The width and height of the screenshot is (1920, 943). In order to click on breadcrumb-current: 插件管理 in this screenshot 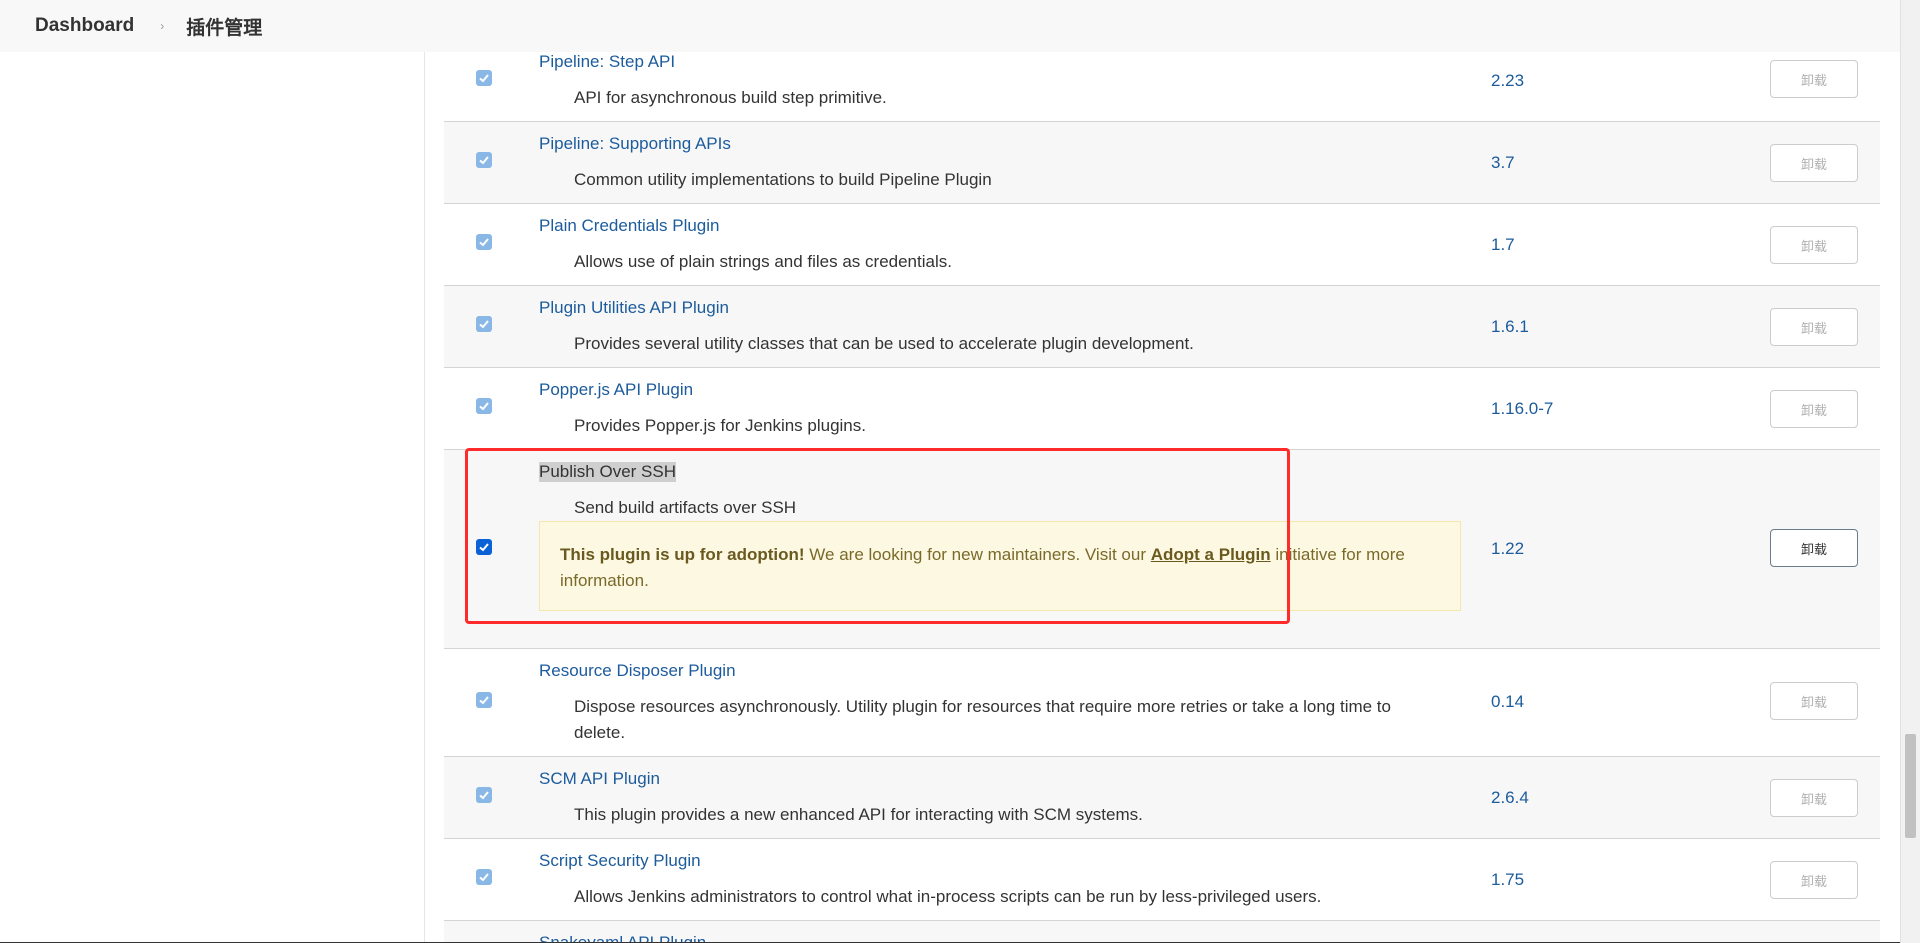, I will do `click(224, 28)`.